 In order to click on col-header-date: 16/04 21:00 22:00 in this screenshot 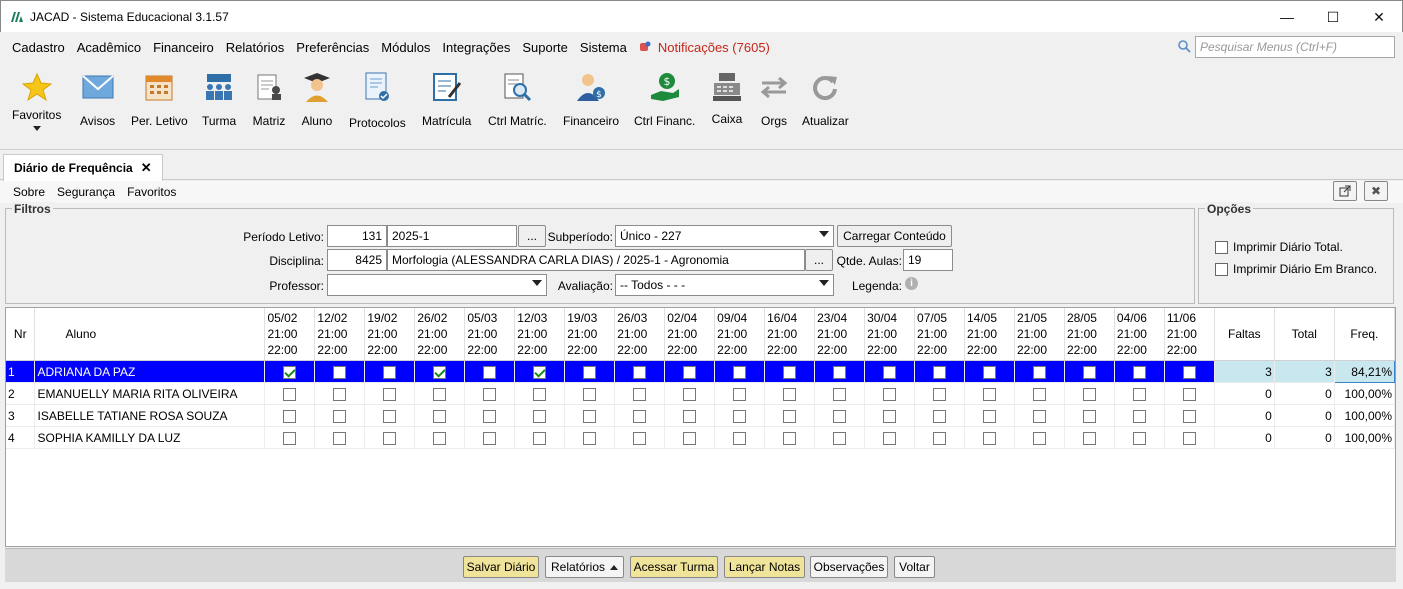, I will do `click(790, 334)`.